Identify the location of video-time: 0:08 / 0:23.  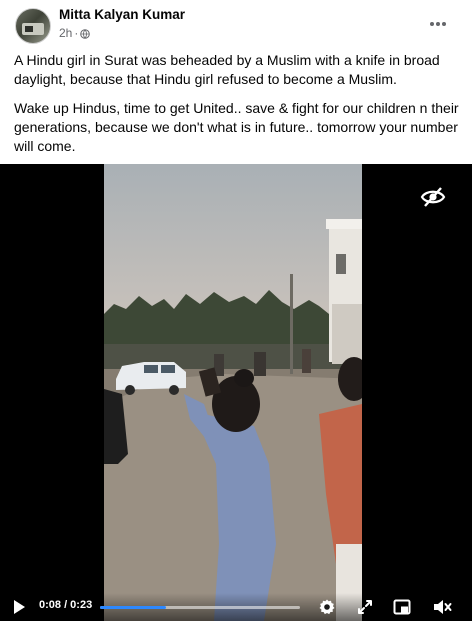
(66, 605).